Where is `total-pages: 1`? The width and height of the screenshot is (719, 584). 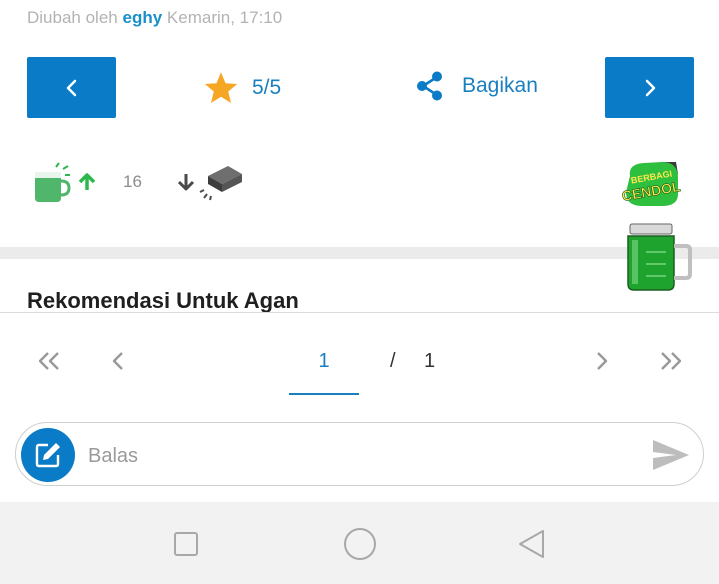 total-pages: 1 is located at coordinates (430, 361).